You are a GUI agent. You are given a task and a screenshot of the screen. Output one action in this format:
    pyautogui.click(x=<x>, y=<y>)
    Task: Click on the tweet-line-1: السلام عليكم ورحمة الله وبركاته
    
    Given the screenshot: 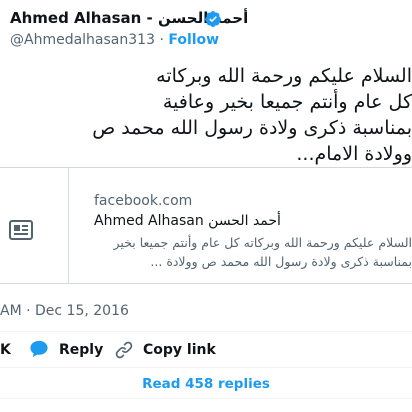 What is the action you would take?
    pyautogui.click(x=284, y=76)
    